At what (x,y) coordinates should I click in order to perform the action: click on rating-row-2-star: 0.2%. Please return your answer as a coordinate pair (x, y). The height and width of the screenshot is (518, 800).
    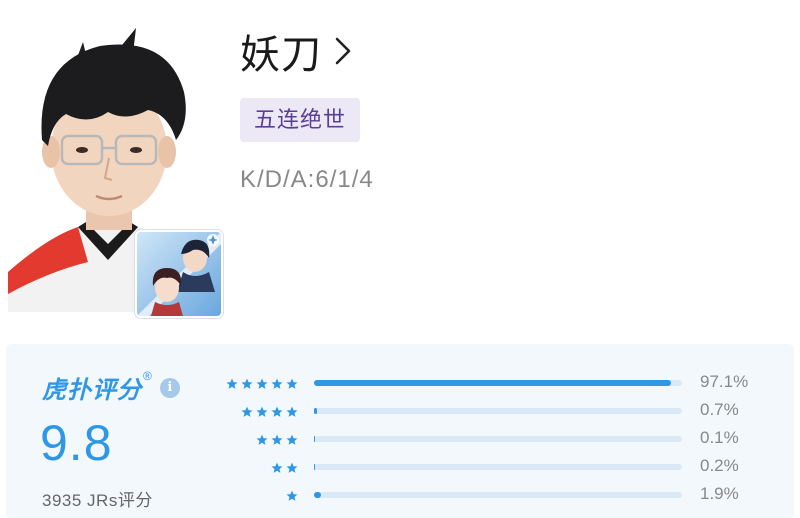
    Looking at the image, I should click on (400, 467).